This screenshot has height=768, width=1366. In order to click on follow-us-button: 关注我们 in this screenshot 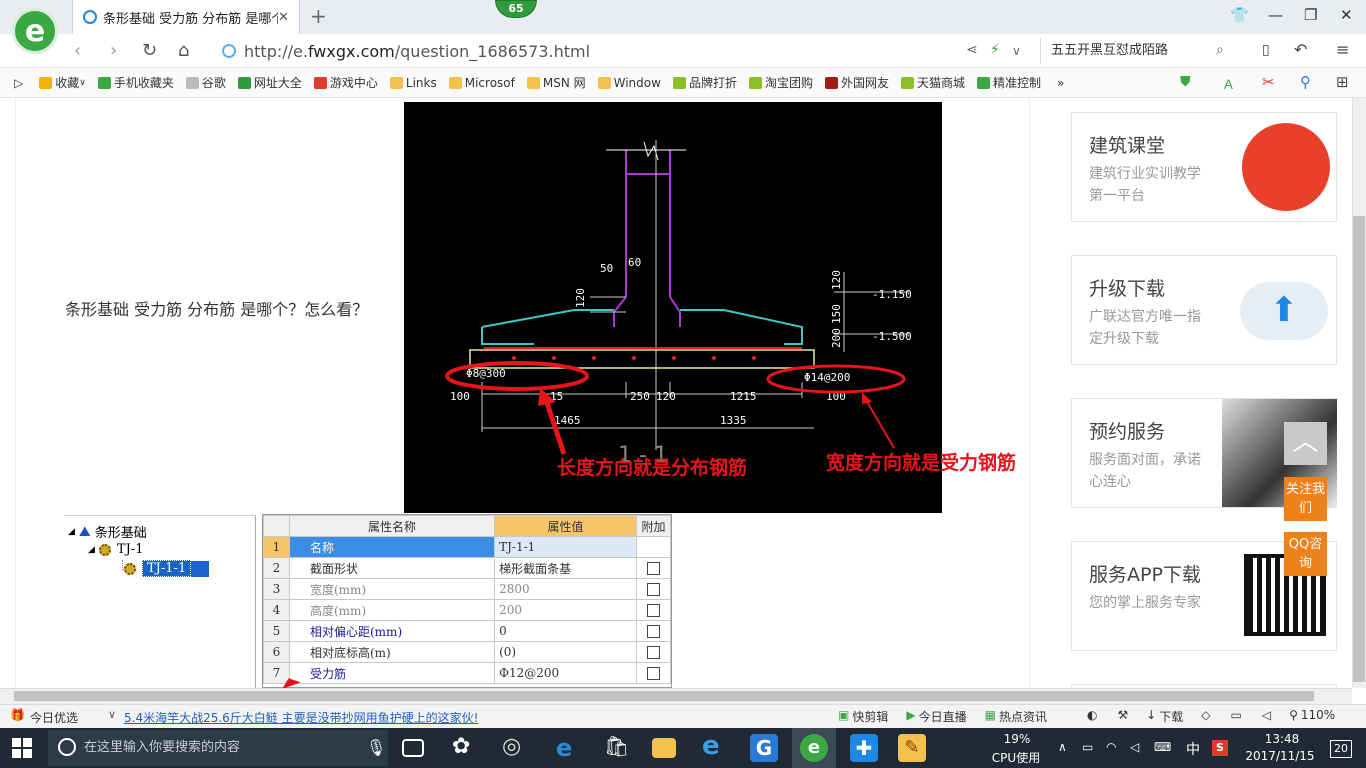, I will do `click(1305, 499)`.